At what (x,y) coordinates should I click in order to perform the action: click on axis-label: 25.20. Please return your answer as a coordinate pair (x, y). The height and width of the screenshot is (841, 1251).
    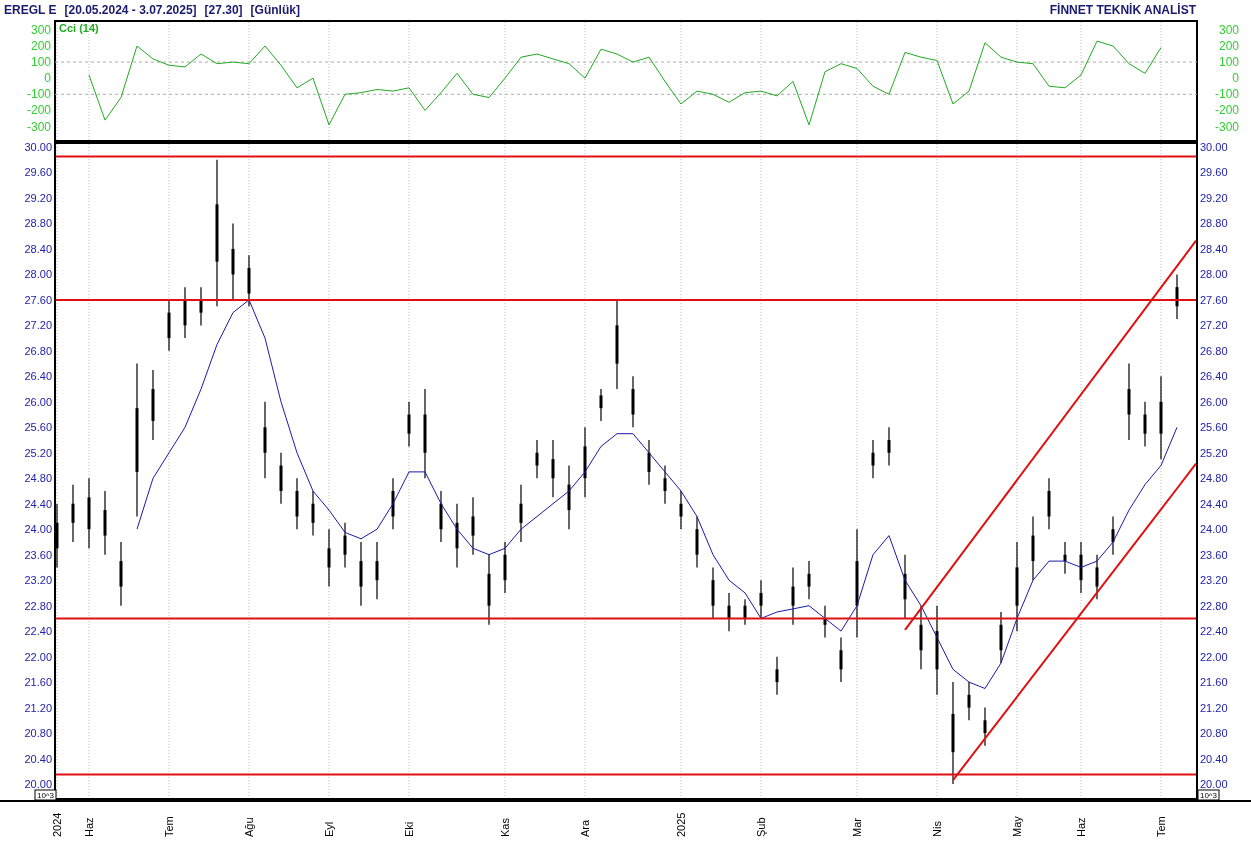
    Looking at the image, I should click on (38, 452).